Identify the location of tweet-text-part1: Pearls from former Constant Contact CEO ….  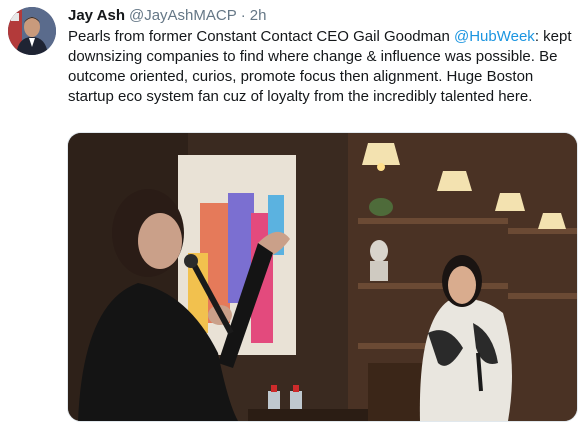
(261, 36).